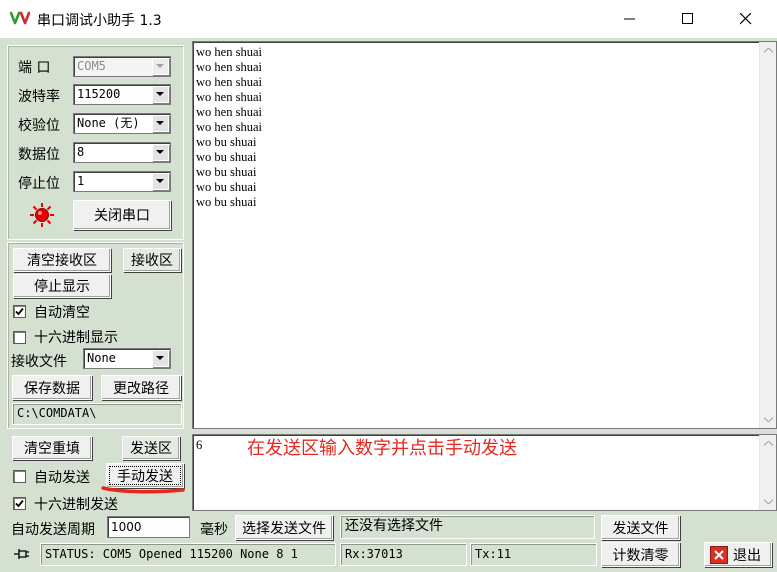 Image resolution: width=777 pixels, height=572 pixels. I want to click on hex-display-checkbox, so click(19, 337).